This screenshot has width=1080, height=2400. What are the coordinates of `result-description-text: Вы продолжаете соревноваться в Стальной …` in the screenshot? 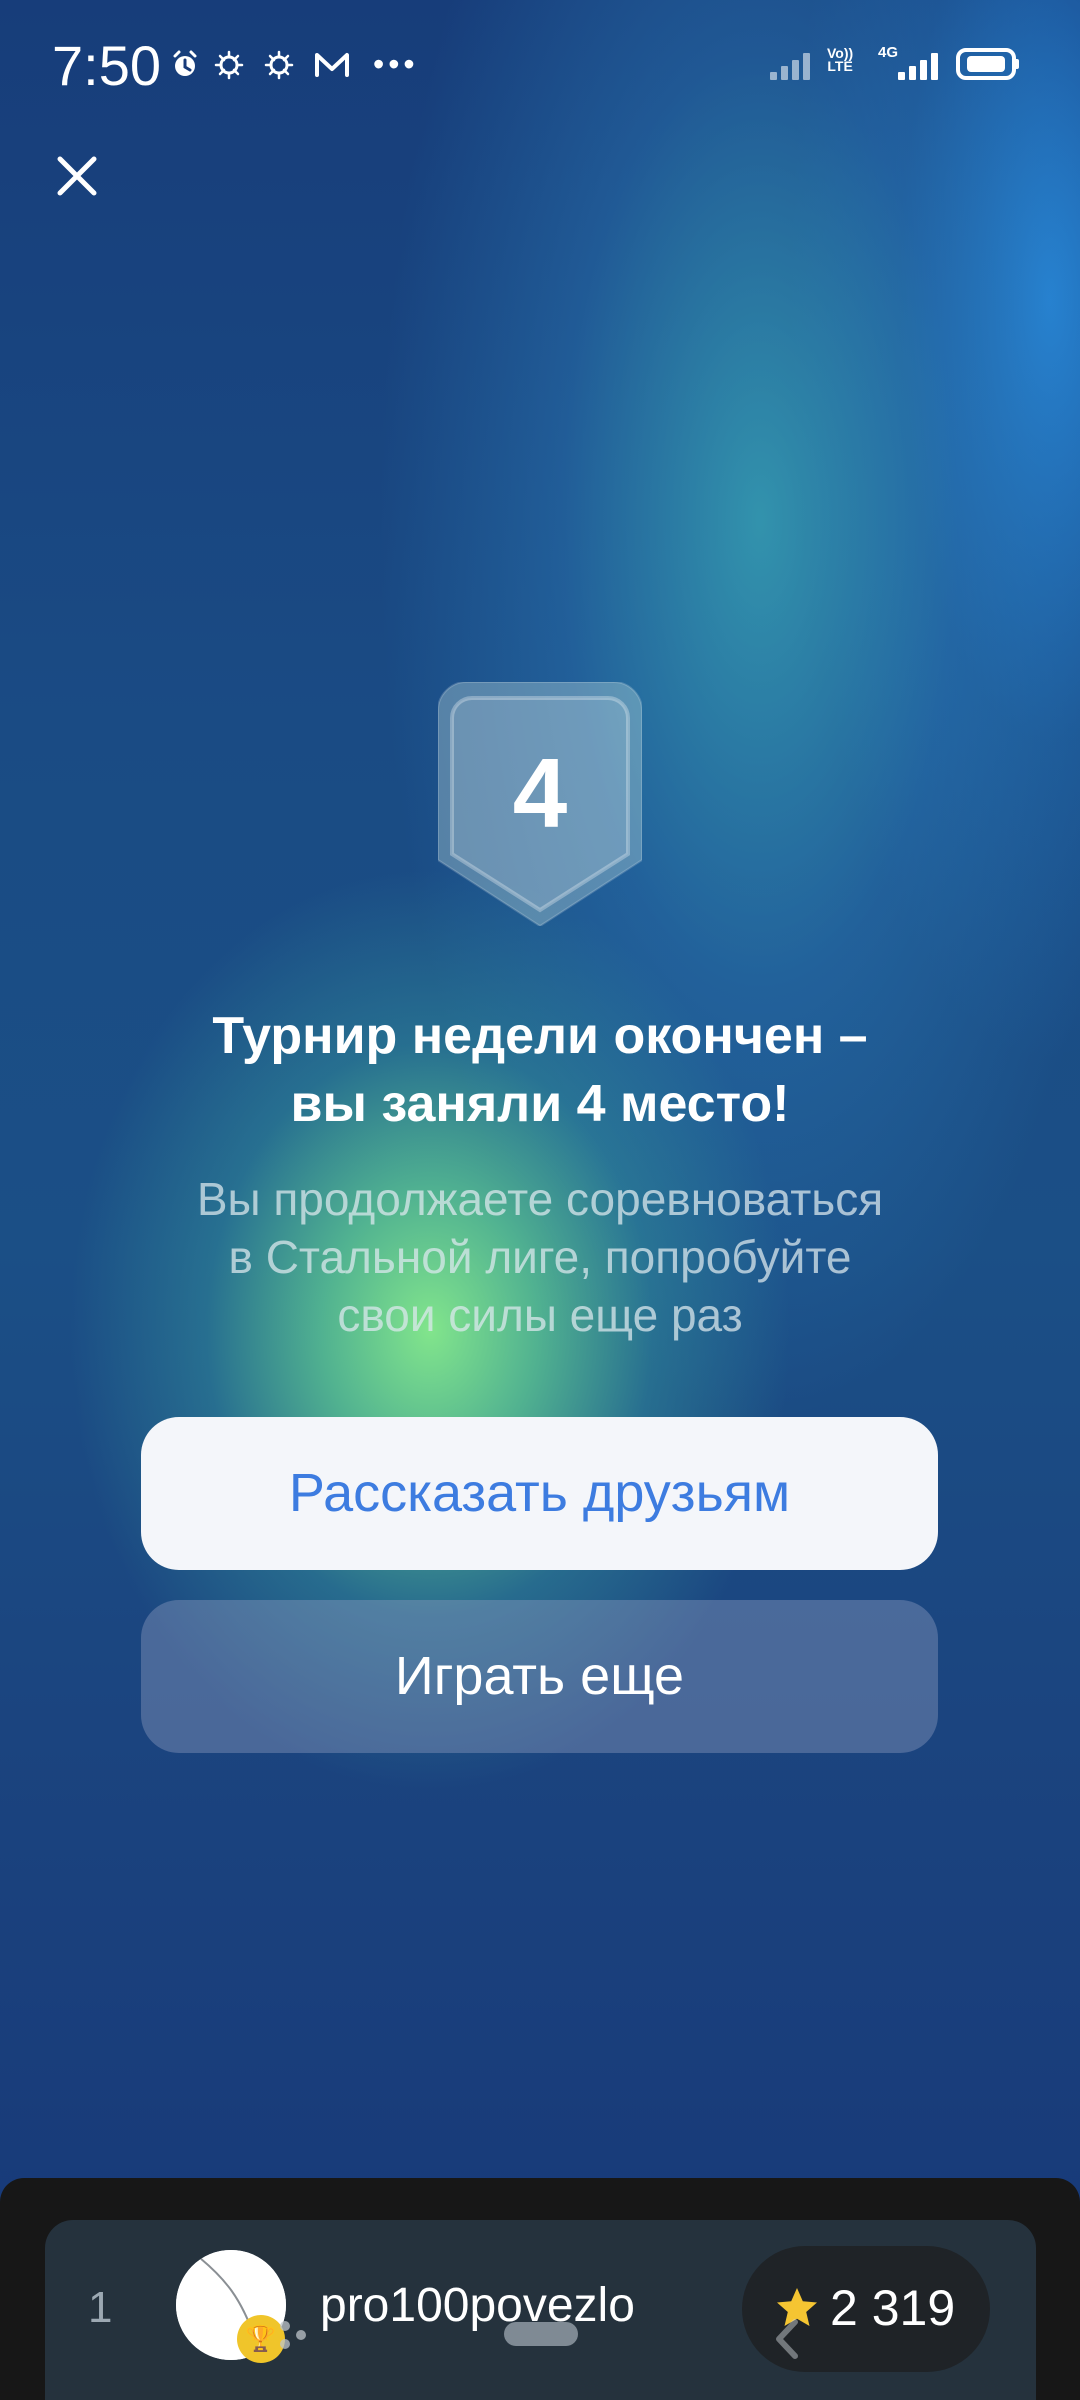 It's located at (540, 1257).